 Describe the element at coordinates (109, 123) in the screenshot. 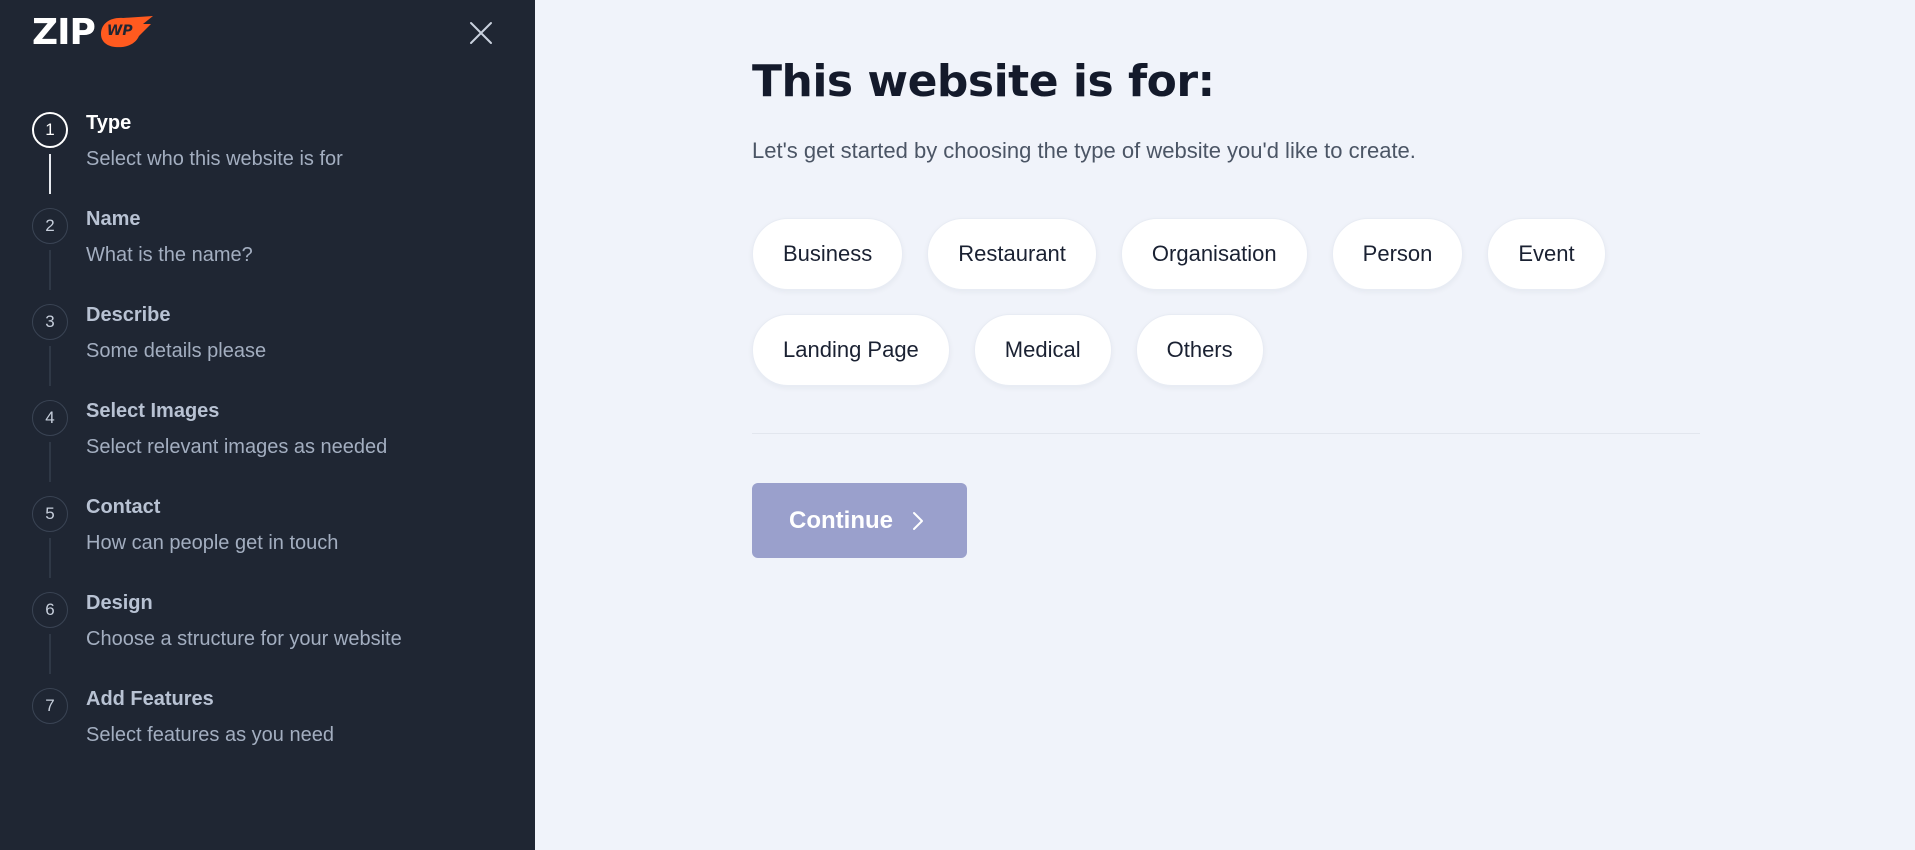

I see `step-title: Type` at that location.